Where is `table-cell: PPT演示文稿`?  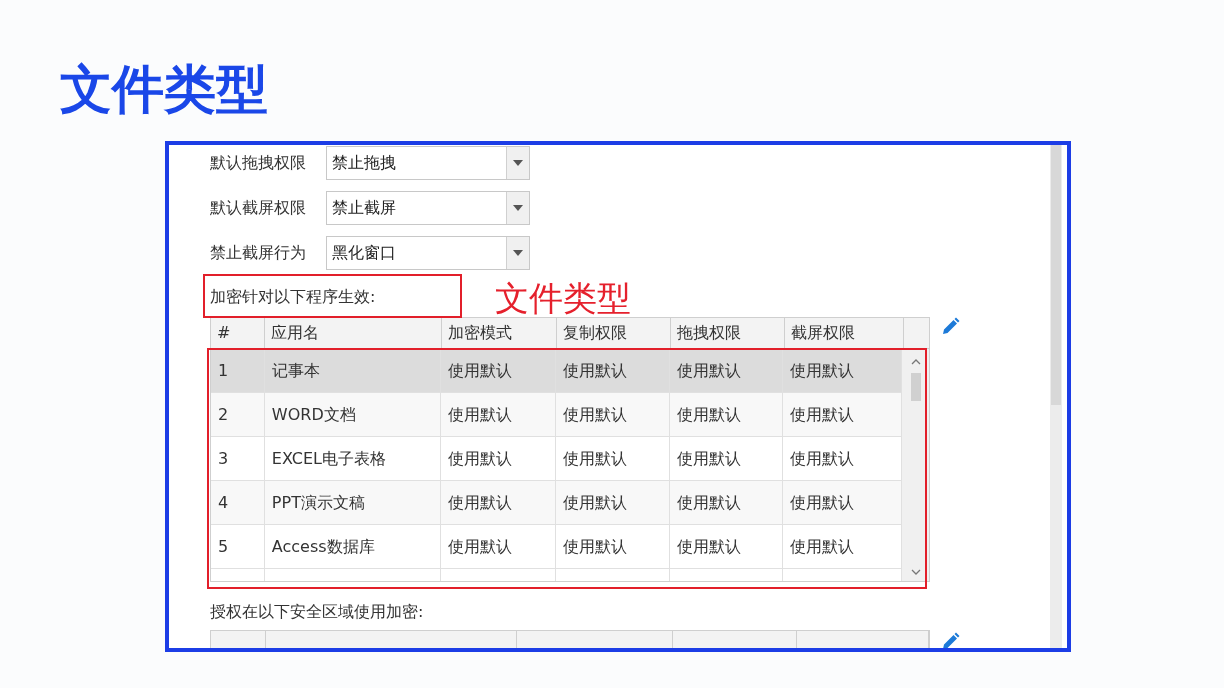 table-cell: PPT演示文稿 is located at coordinates (353, 502).